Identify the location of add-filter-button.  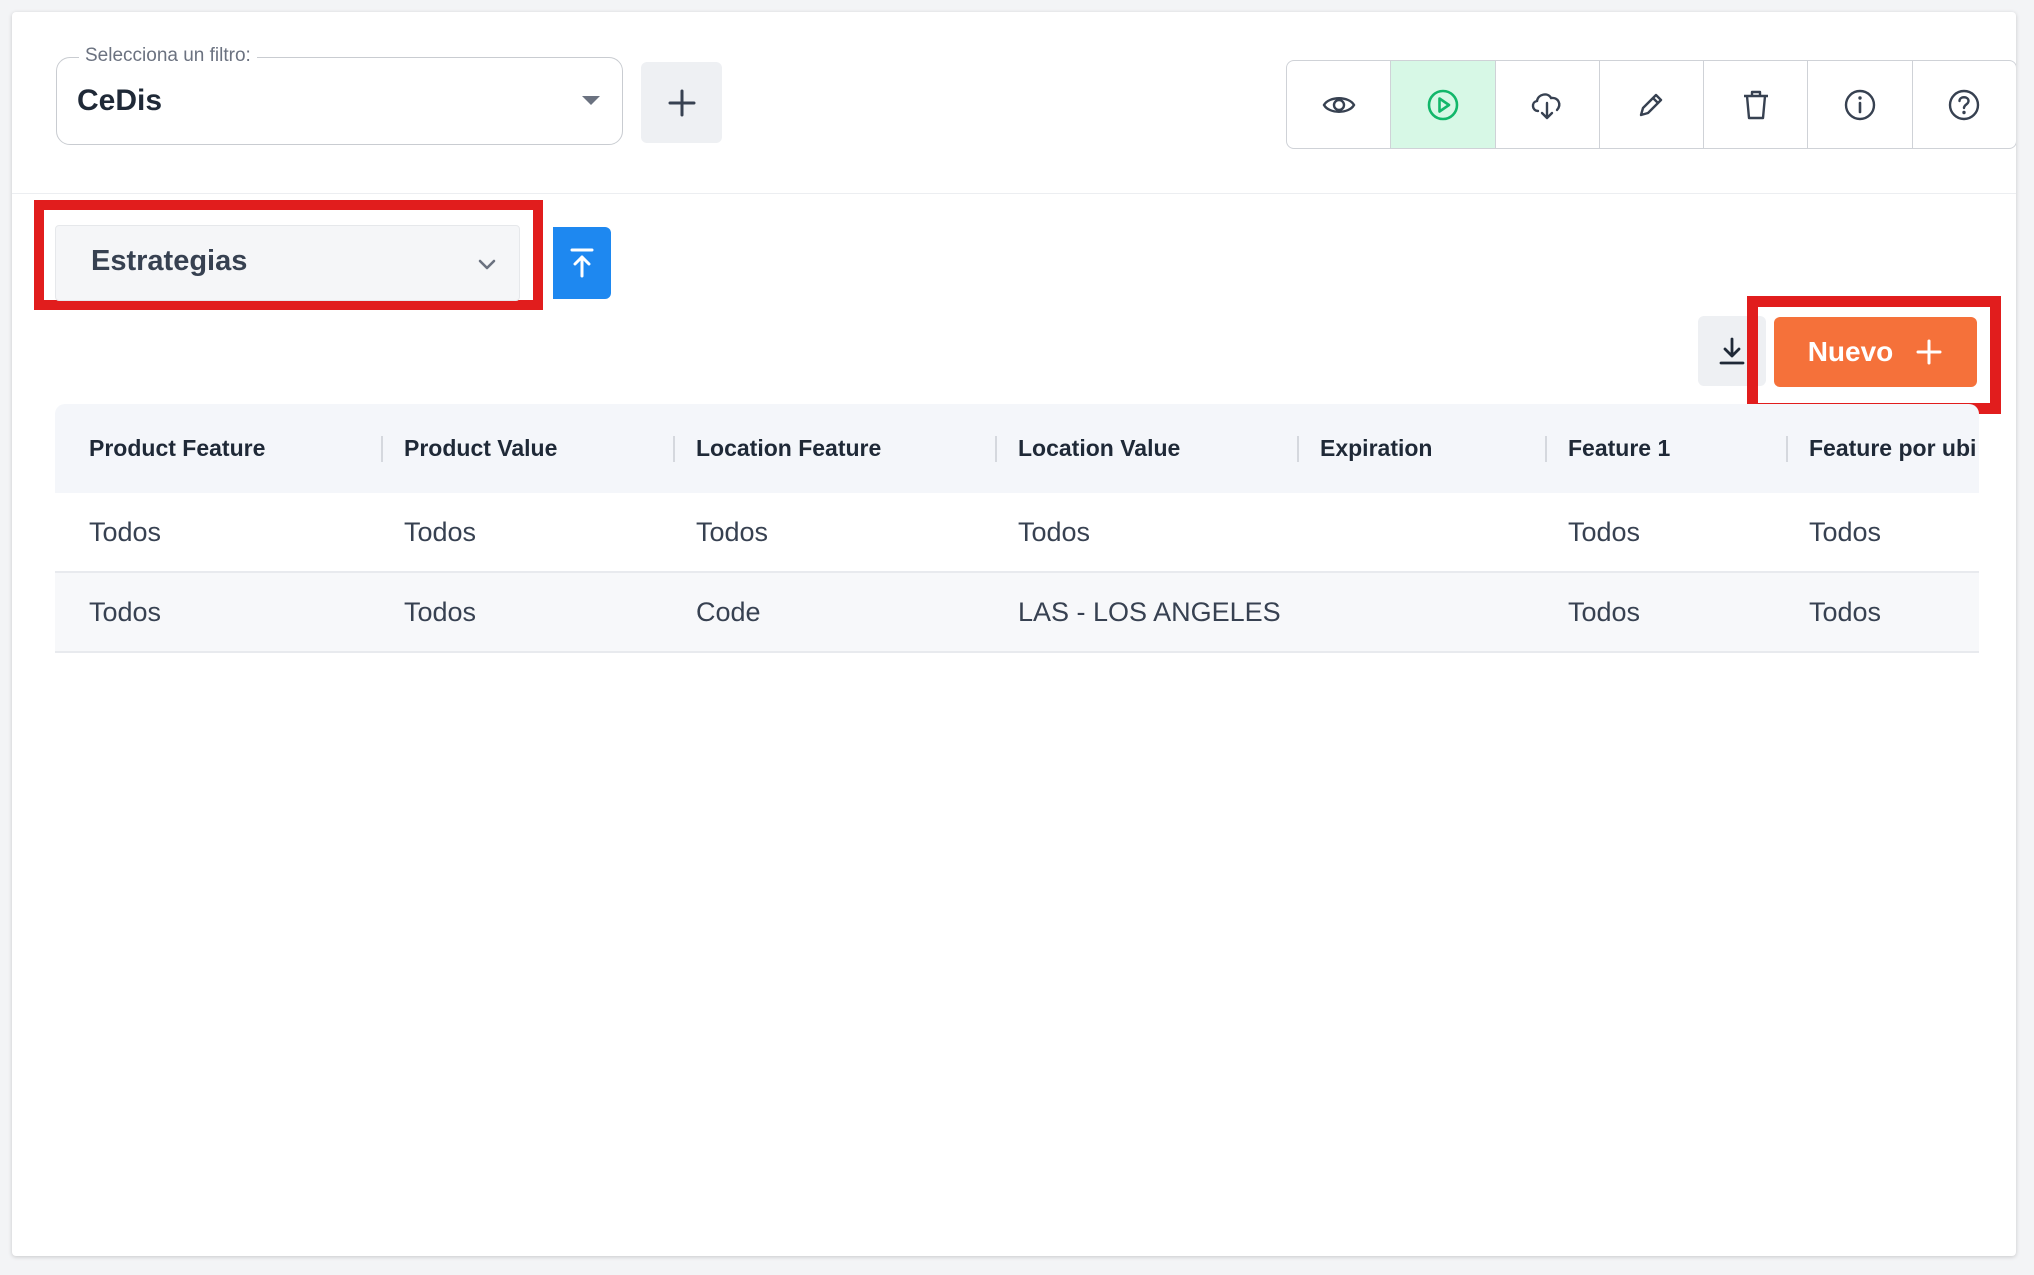
(681, 102).